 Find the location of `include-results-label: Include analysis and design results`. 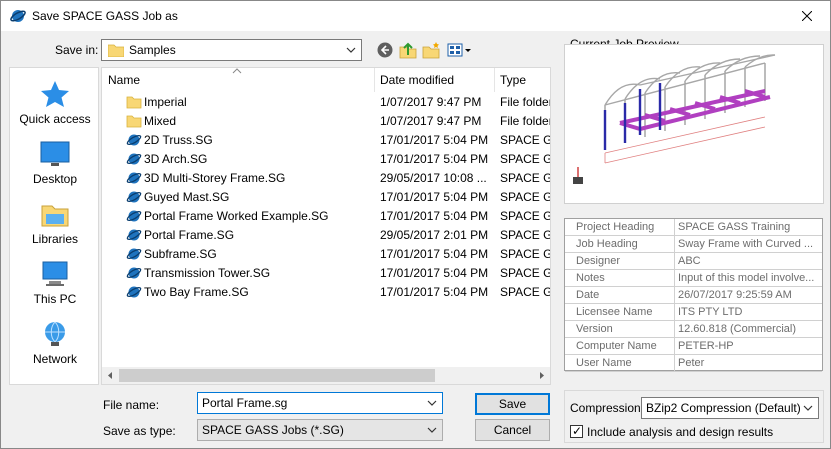

include-results-label: Include analysis and design results is located at coordinates (680, 432).